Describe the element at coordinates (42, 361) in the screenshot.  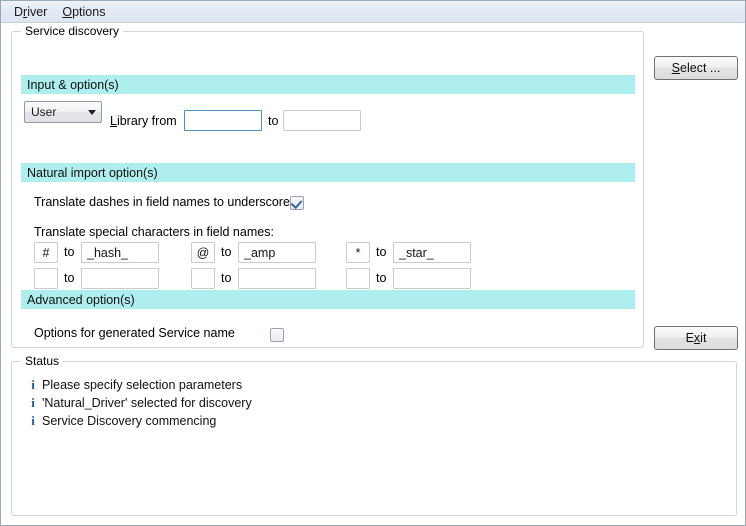
I see `status-group-label: Status` at that location.